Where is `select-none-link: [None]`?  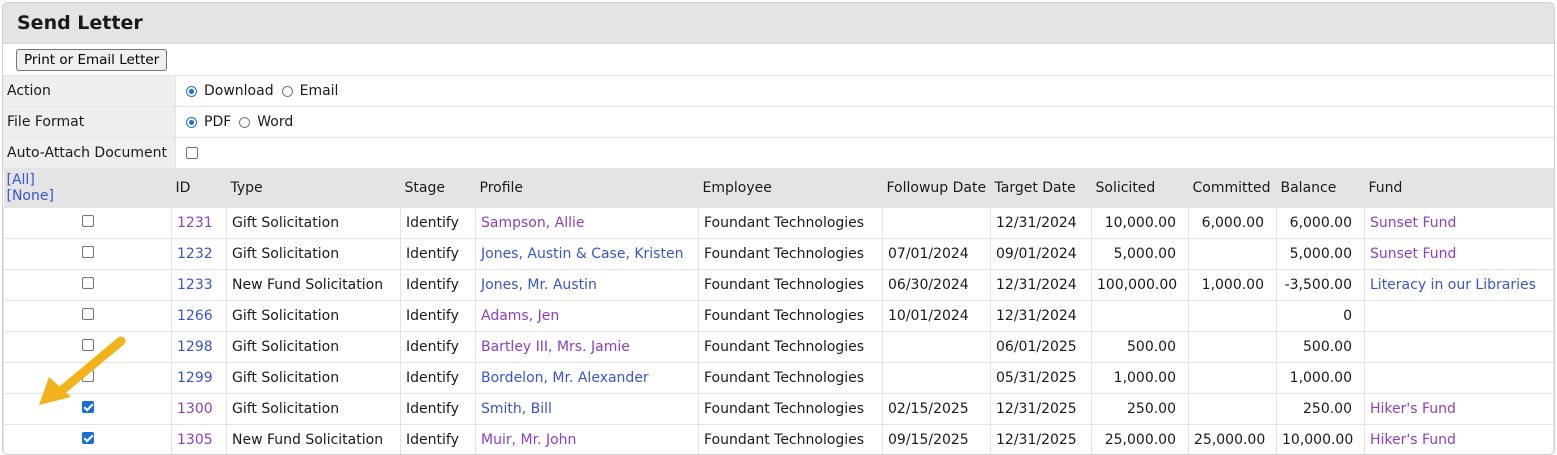 select-none-link: [None] is located at coordinates (30, 196).